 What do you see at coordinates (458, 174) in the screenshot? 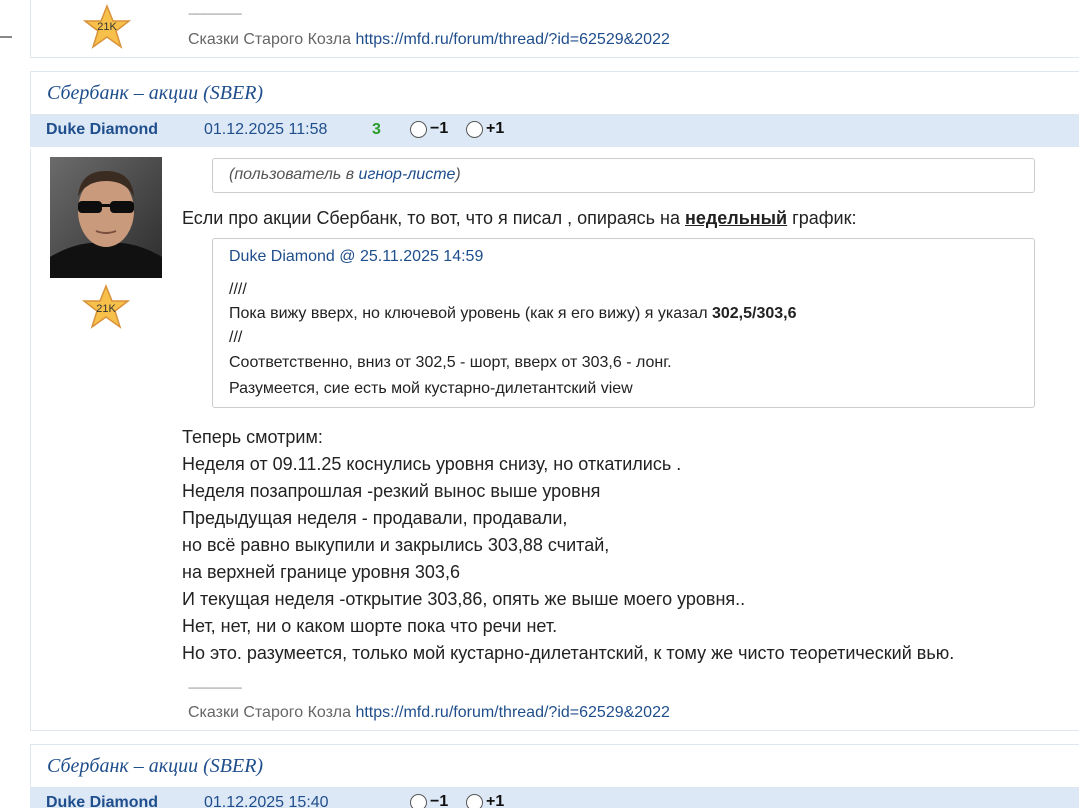
I see `ignore-text-end: )` at bounding box center [458, 174].